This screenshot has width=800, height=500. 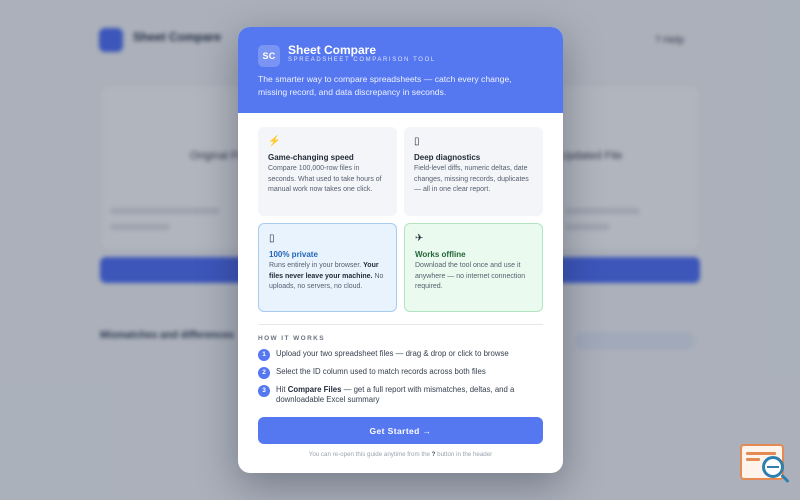 I want to click on get-started-button: Get Started →, so click(x=400, y=430).